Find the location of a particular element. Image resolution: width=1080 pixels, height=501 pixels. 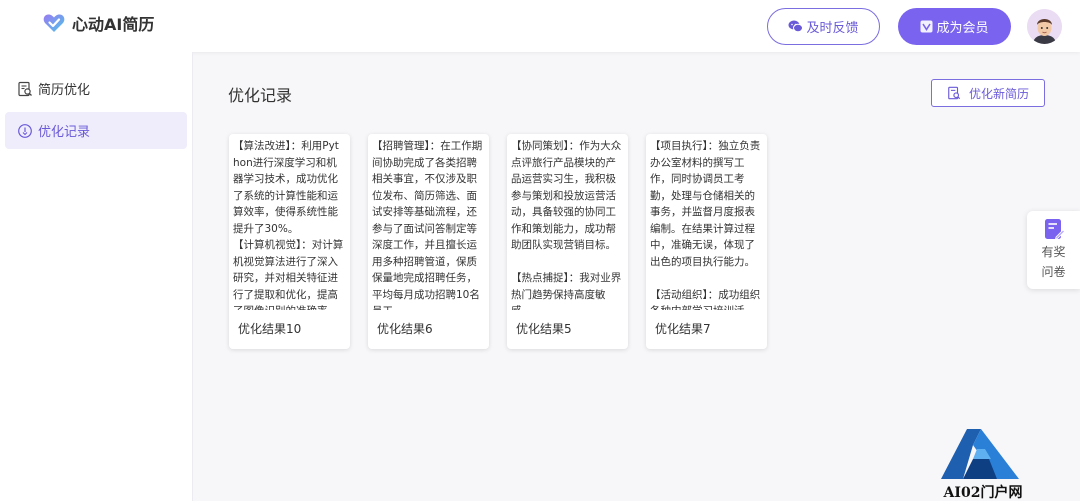

user-avatar is located at coordinates (1044, 26).